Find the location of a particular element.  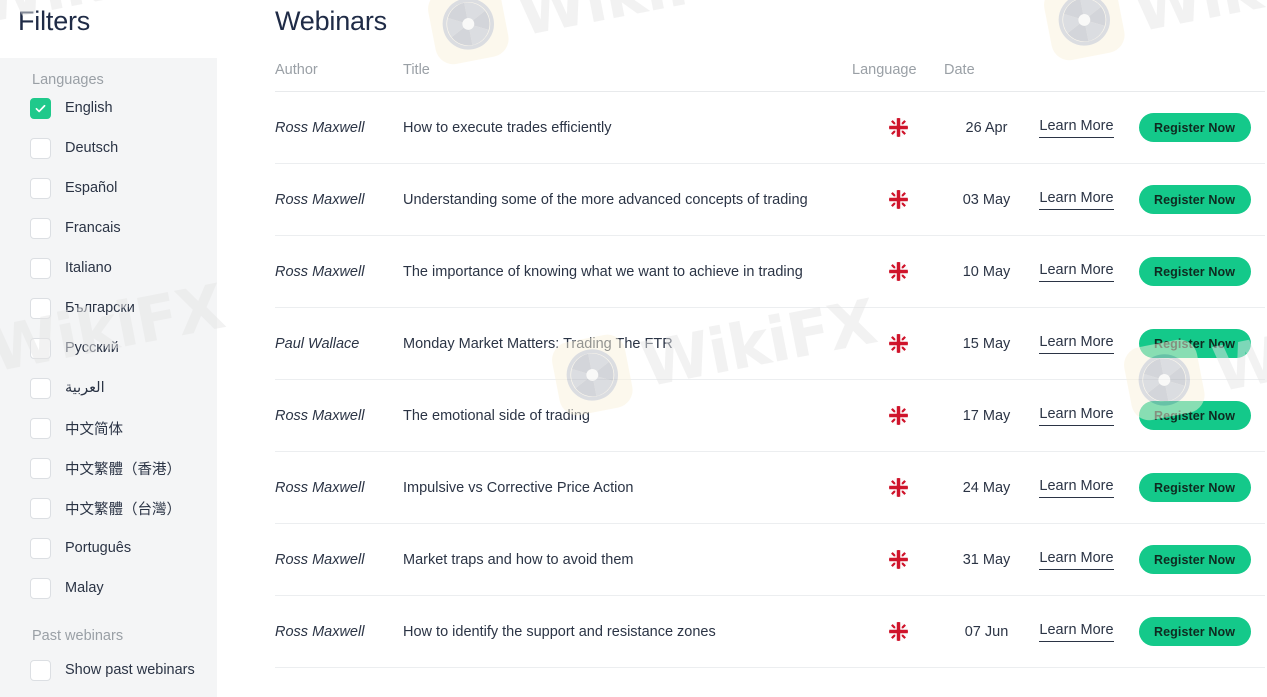

webinar-title: Impulsive vs Corrective Price Action is located at coordinates (518, 487).